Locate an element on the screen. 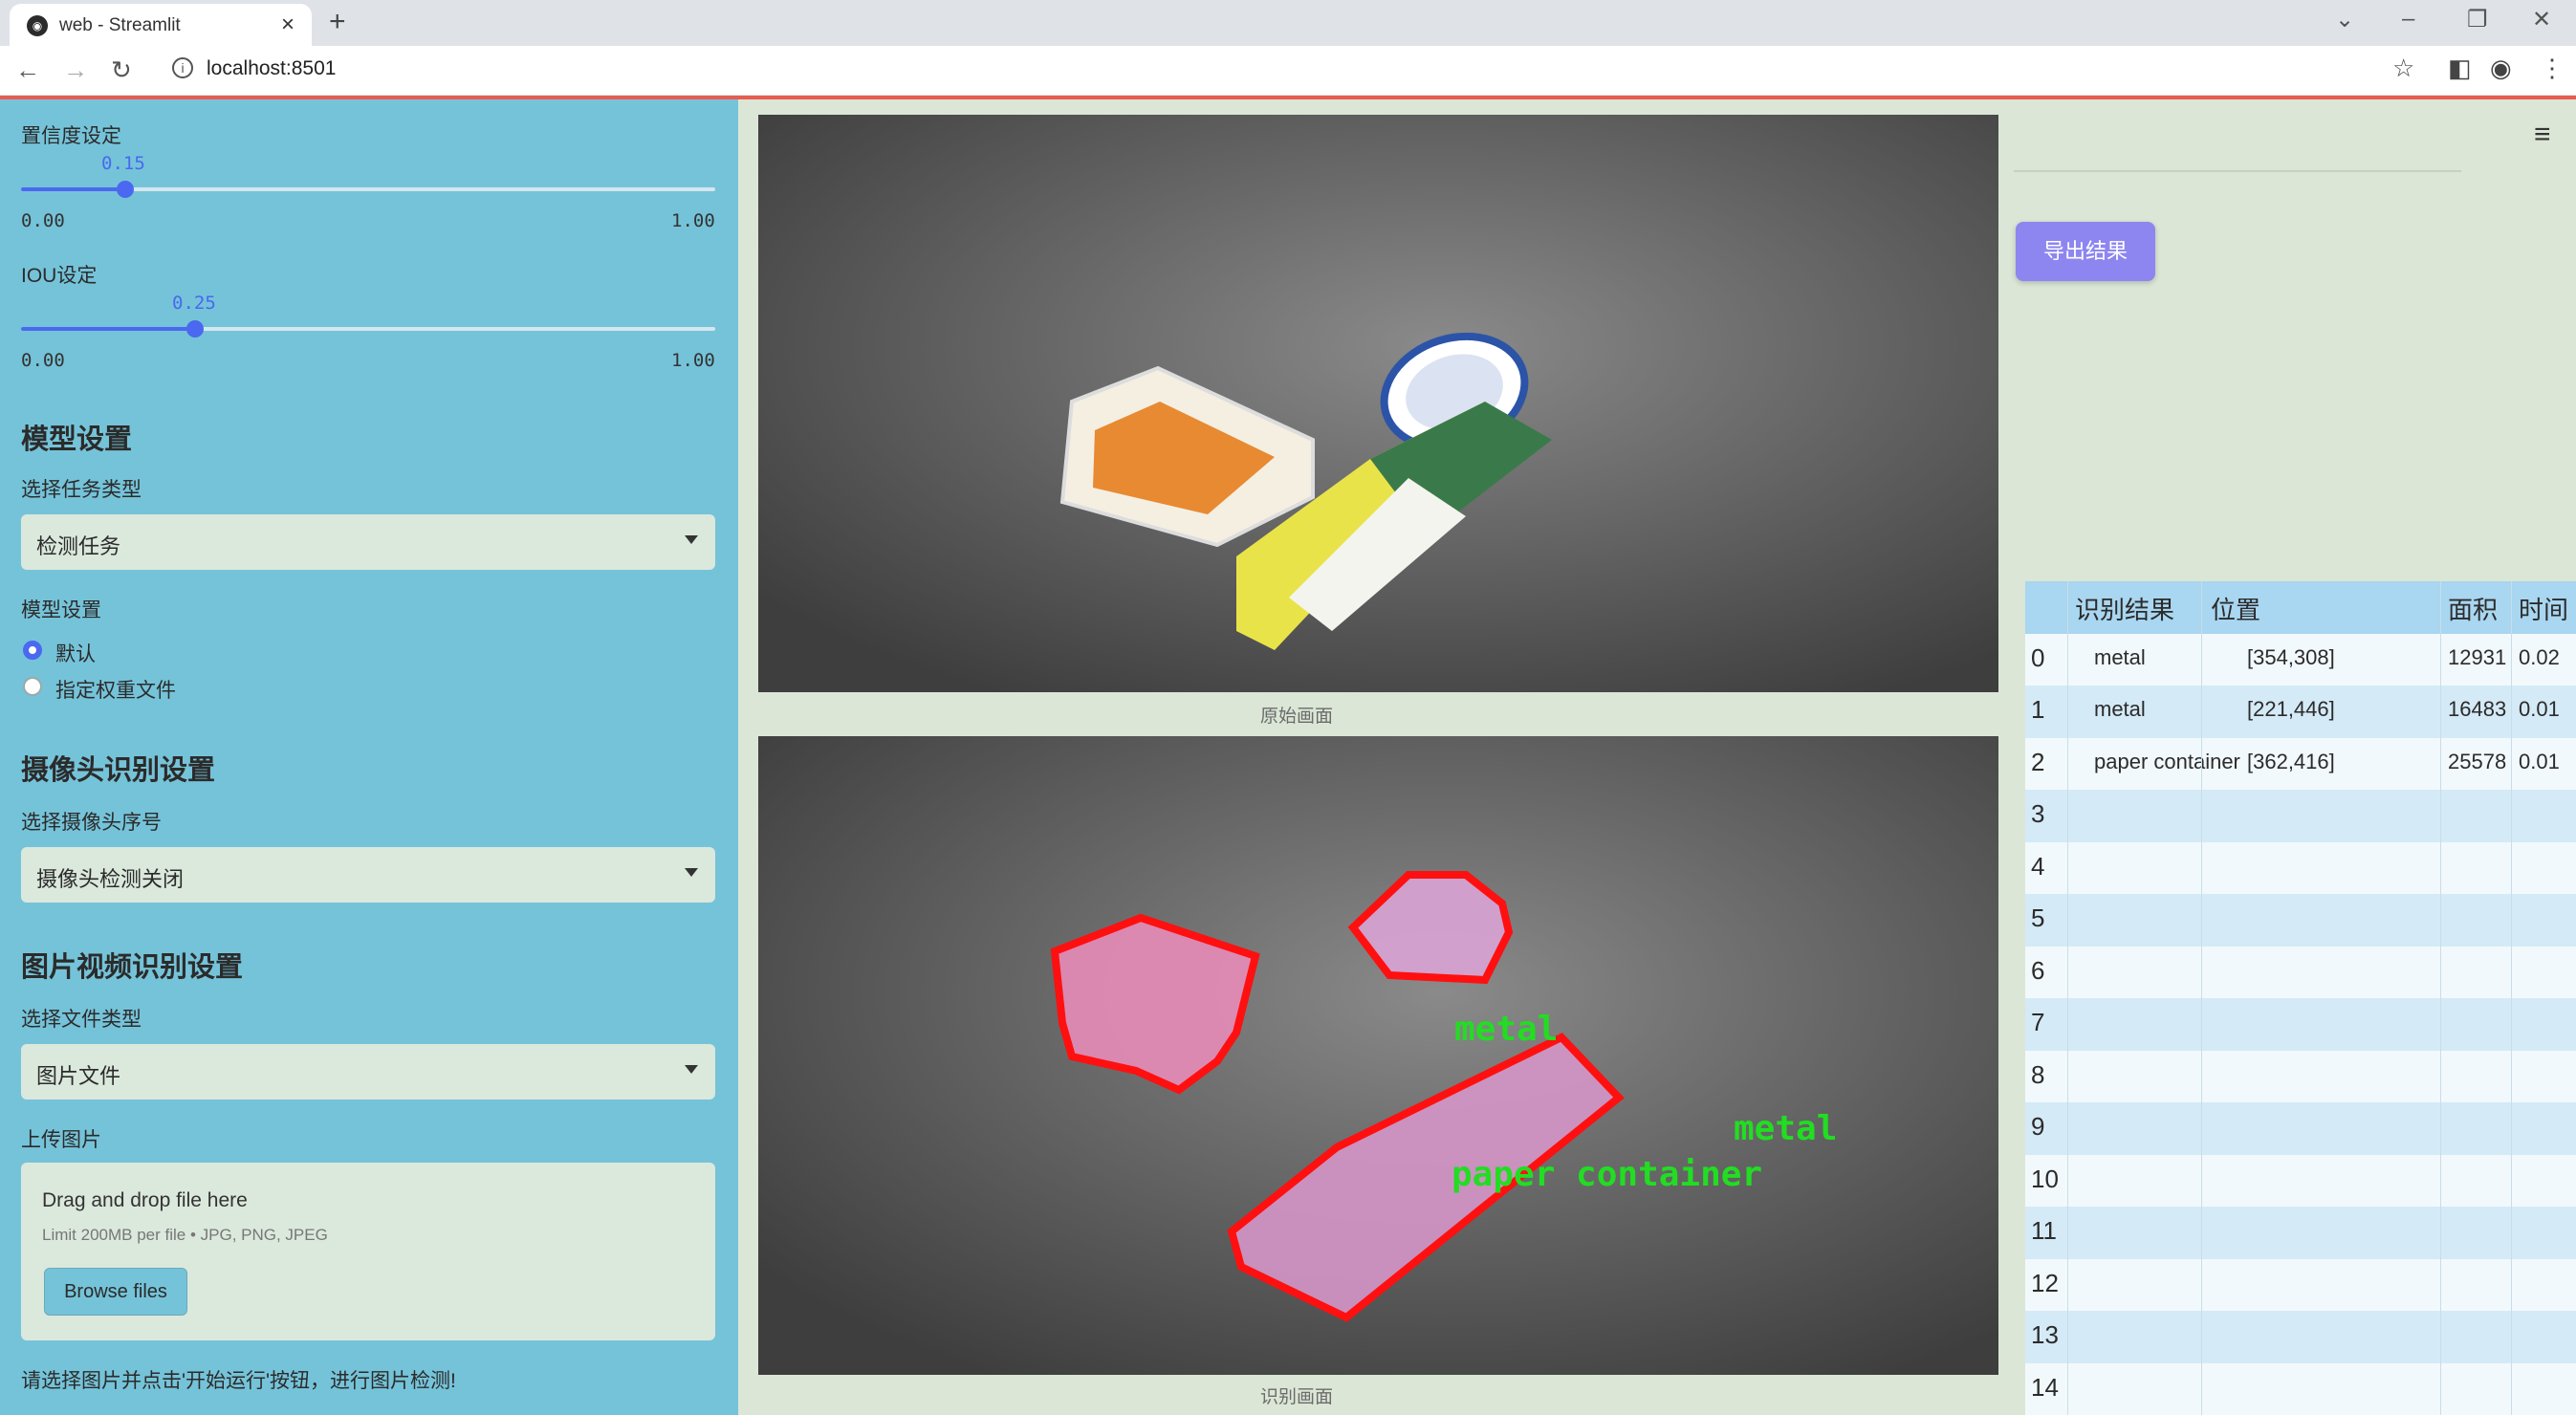 This screenshot has height=1415, width=2576. task-type-select: 检测任务 is located at coordinates (368, 542).